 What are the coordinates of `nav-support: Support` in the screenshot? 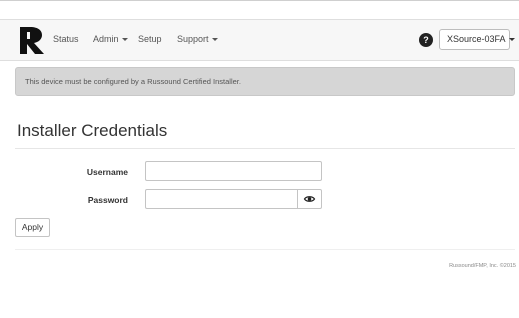 It's located at (197, 39).